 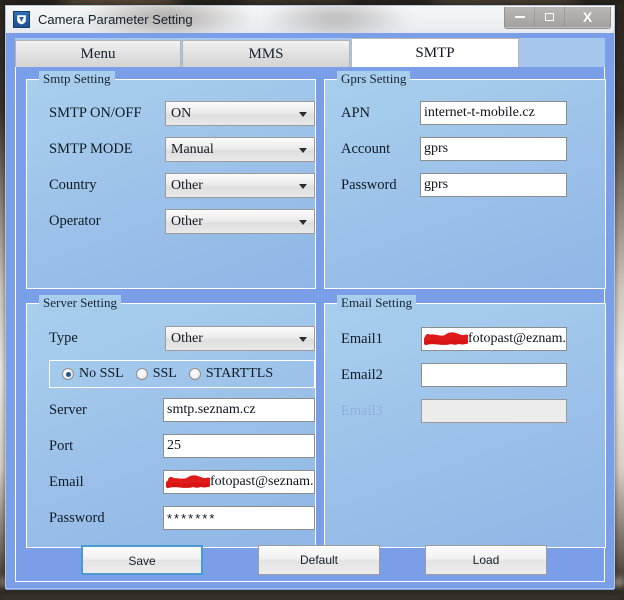 What do you see at coordinates (68, 374) in the screenshot?
I see `radio-no-ssl-dot` at bounding box center [68, 374].